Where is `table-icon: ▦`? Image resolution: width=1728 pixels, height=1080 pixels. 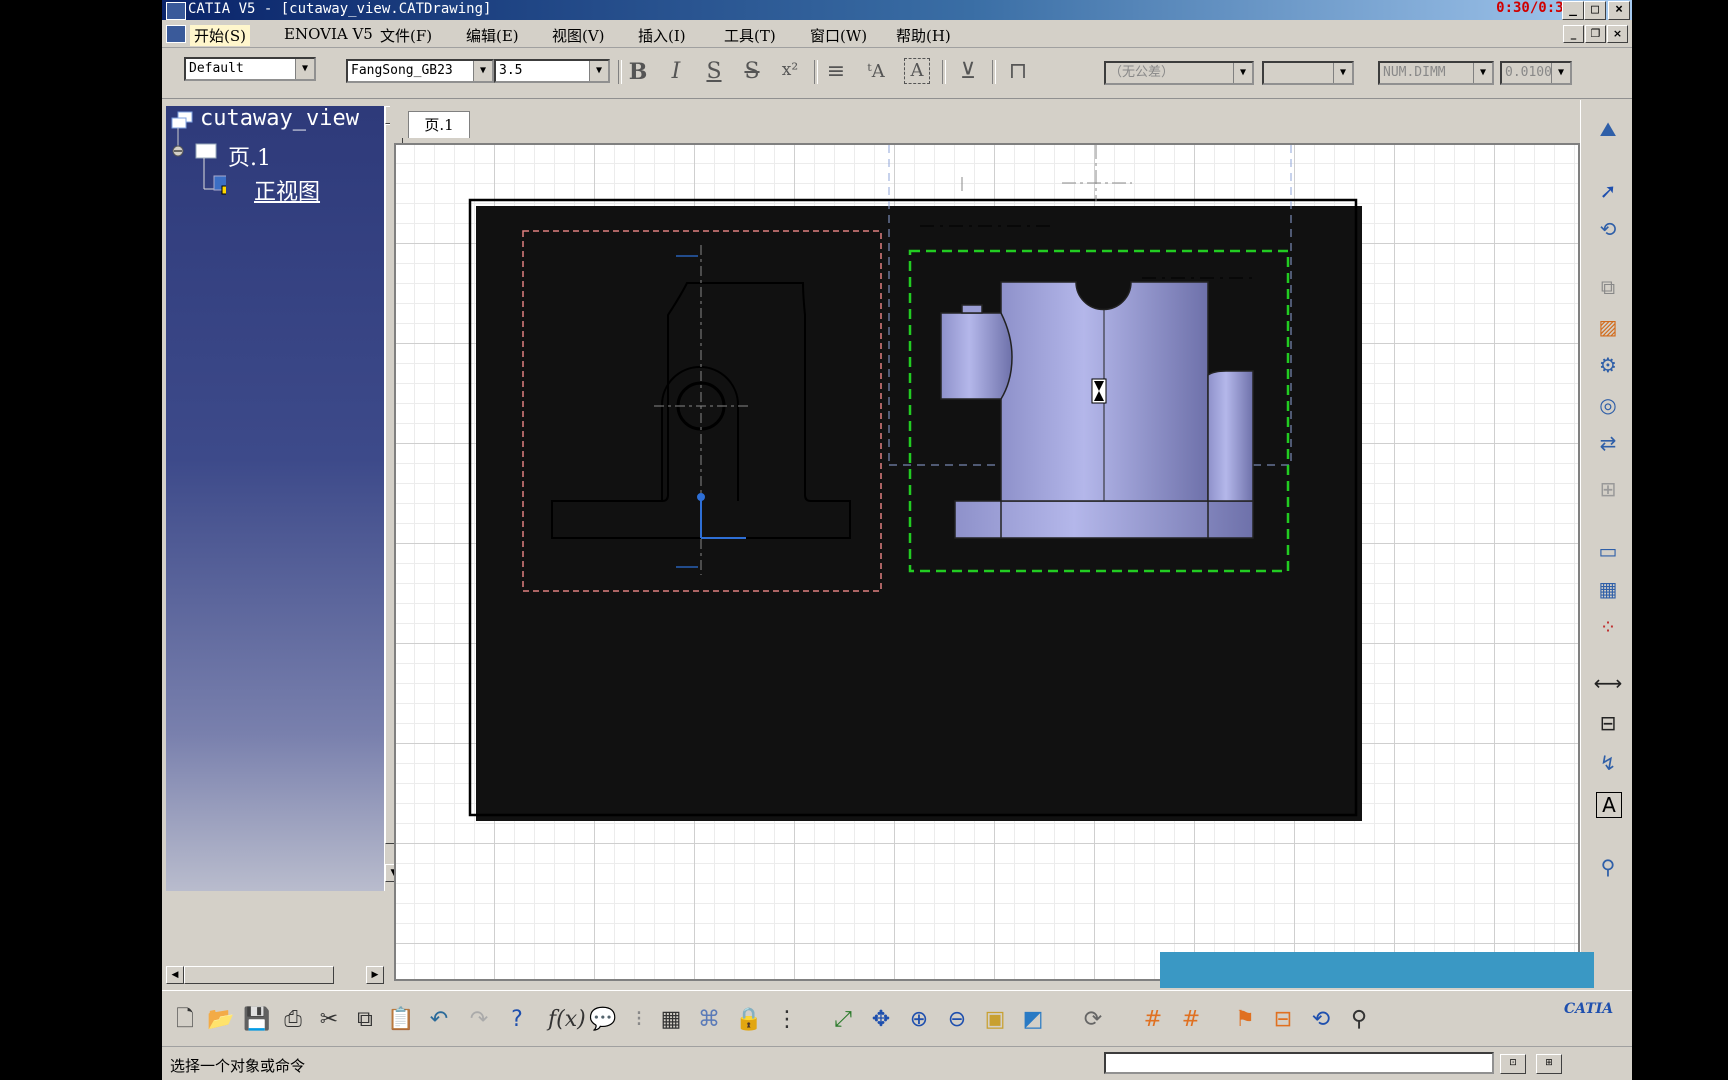 table-icon: ▦ is located at coordinates (1608, 589).